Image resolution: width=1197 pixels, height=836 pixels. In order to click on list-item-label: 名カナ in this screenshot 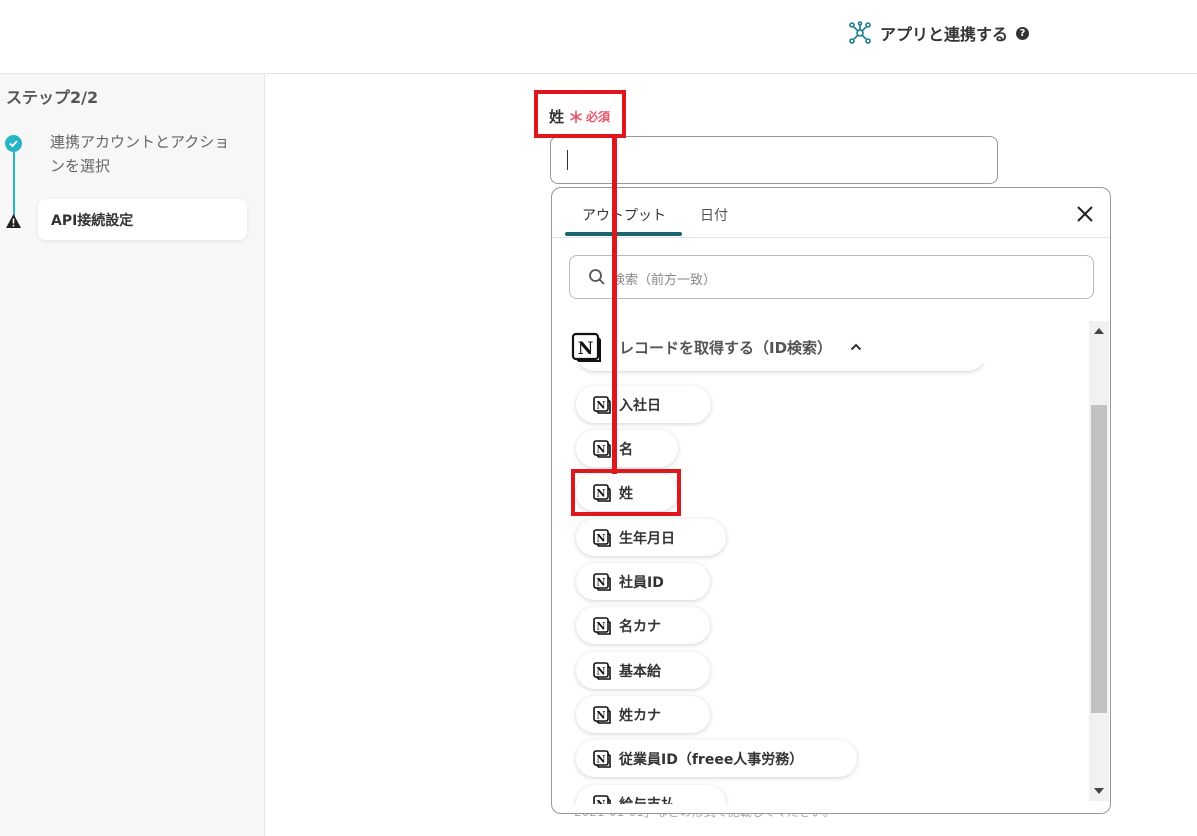, I will do `click(640, 626)`.